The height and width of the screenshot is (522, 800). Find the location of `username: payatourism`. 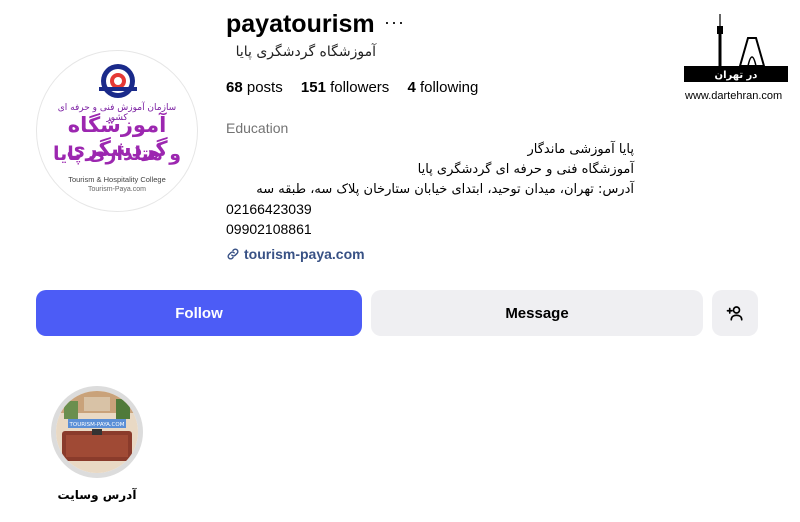

username: payatourism is located at coordinates (300, 24).